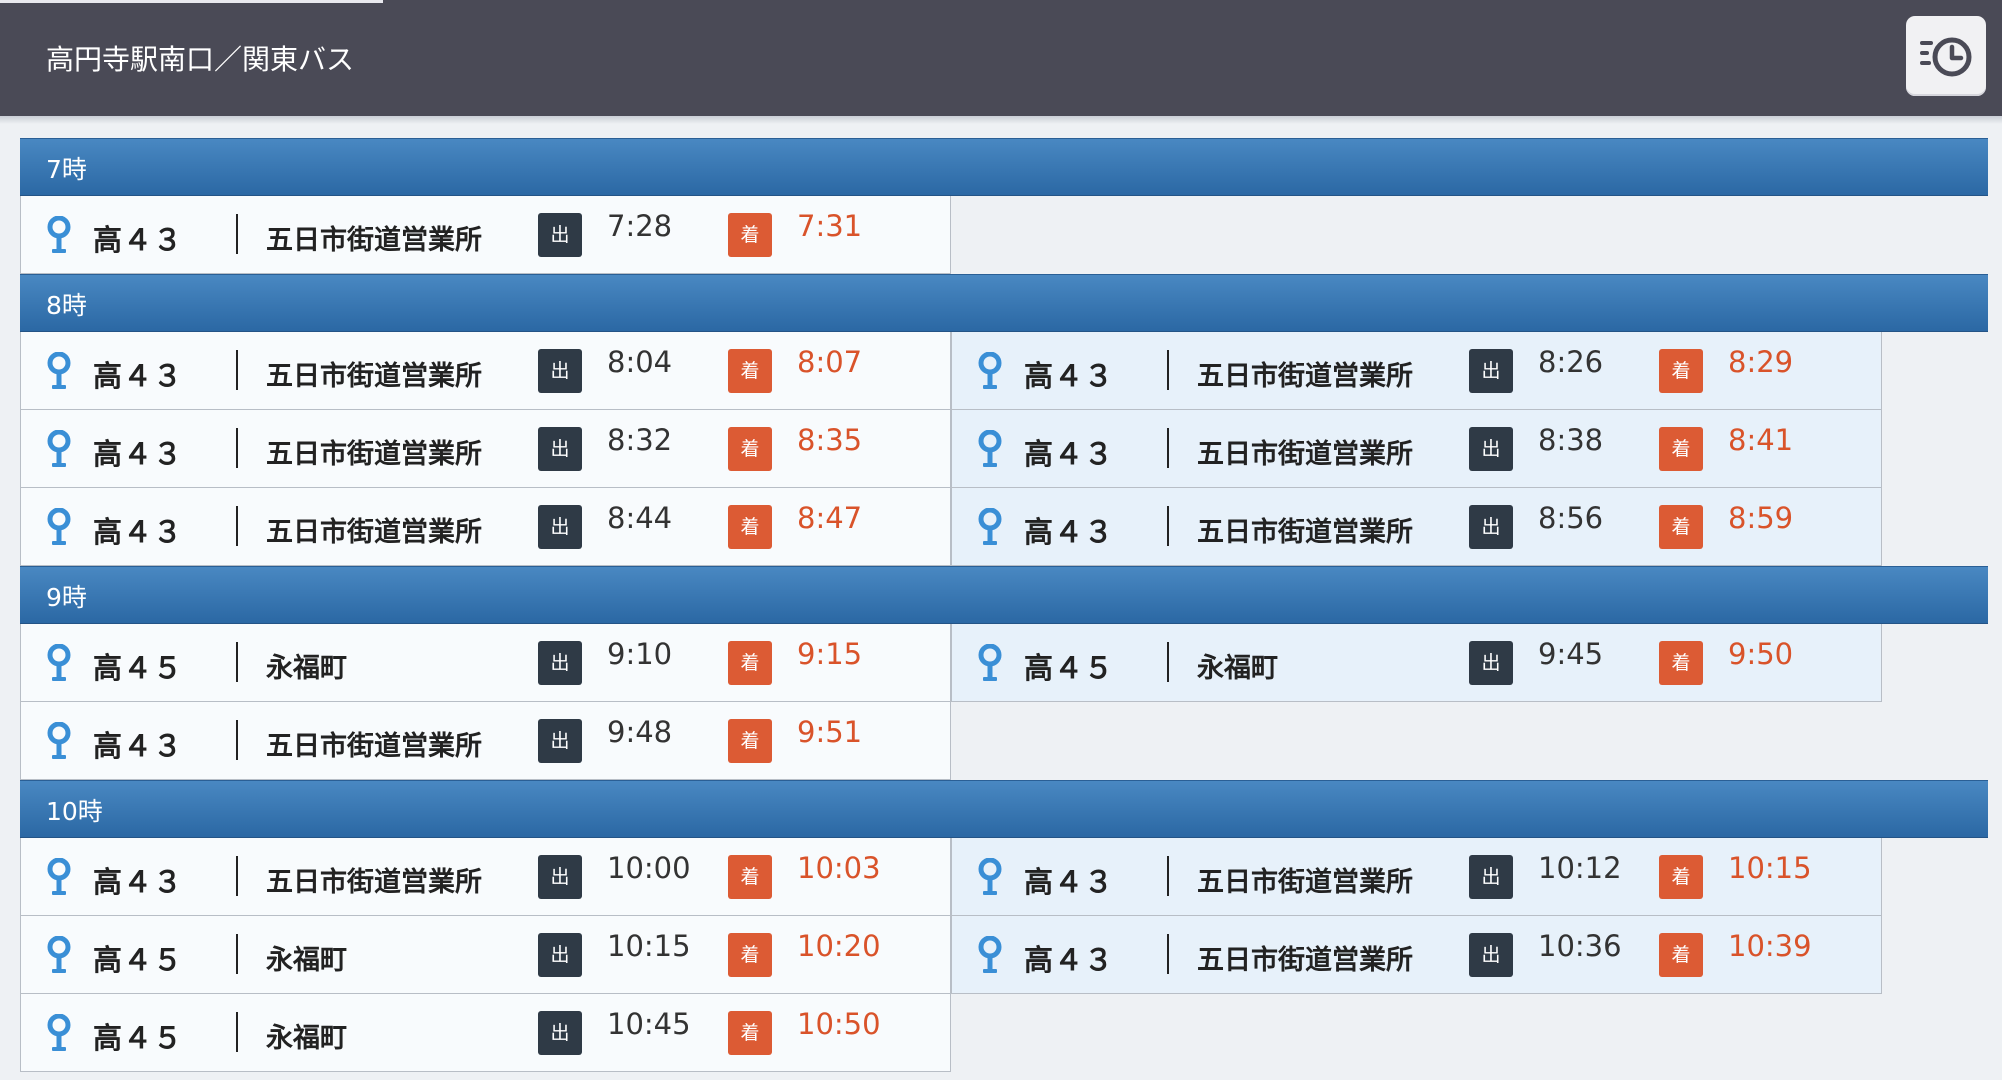 The width and height of the screenshot is (2002, 1080). Describe the element at coordinates (485, 371) in the screenshot. I see `departure-entry: 高４３ 五日市街道営業所 出 8:04 着 8:07` at that location.